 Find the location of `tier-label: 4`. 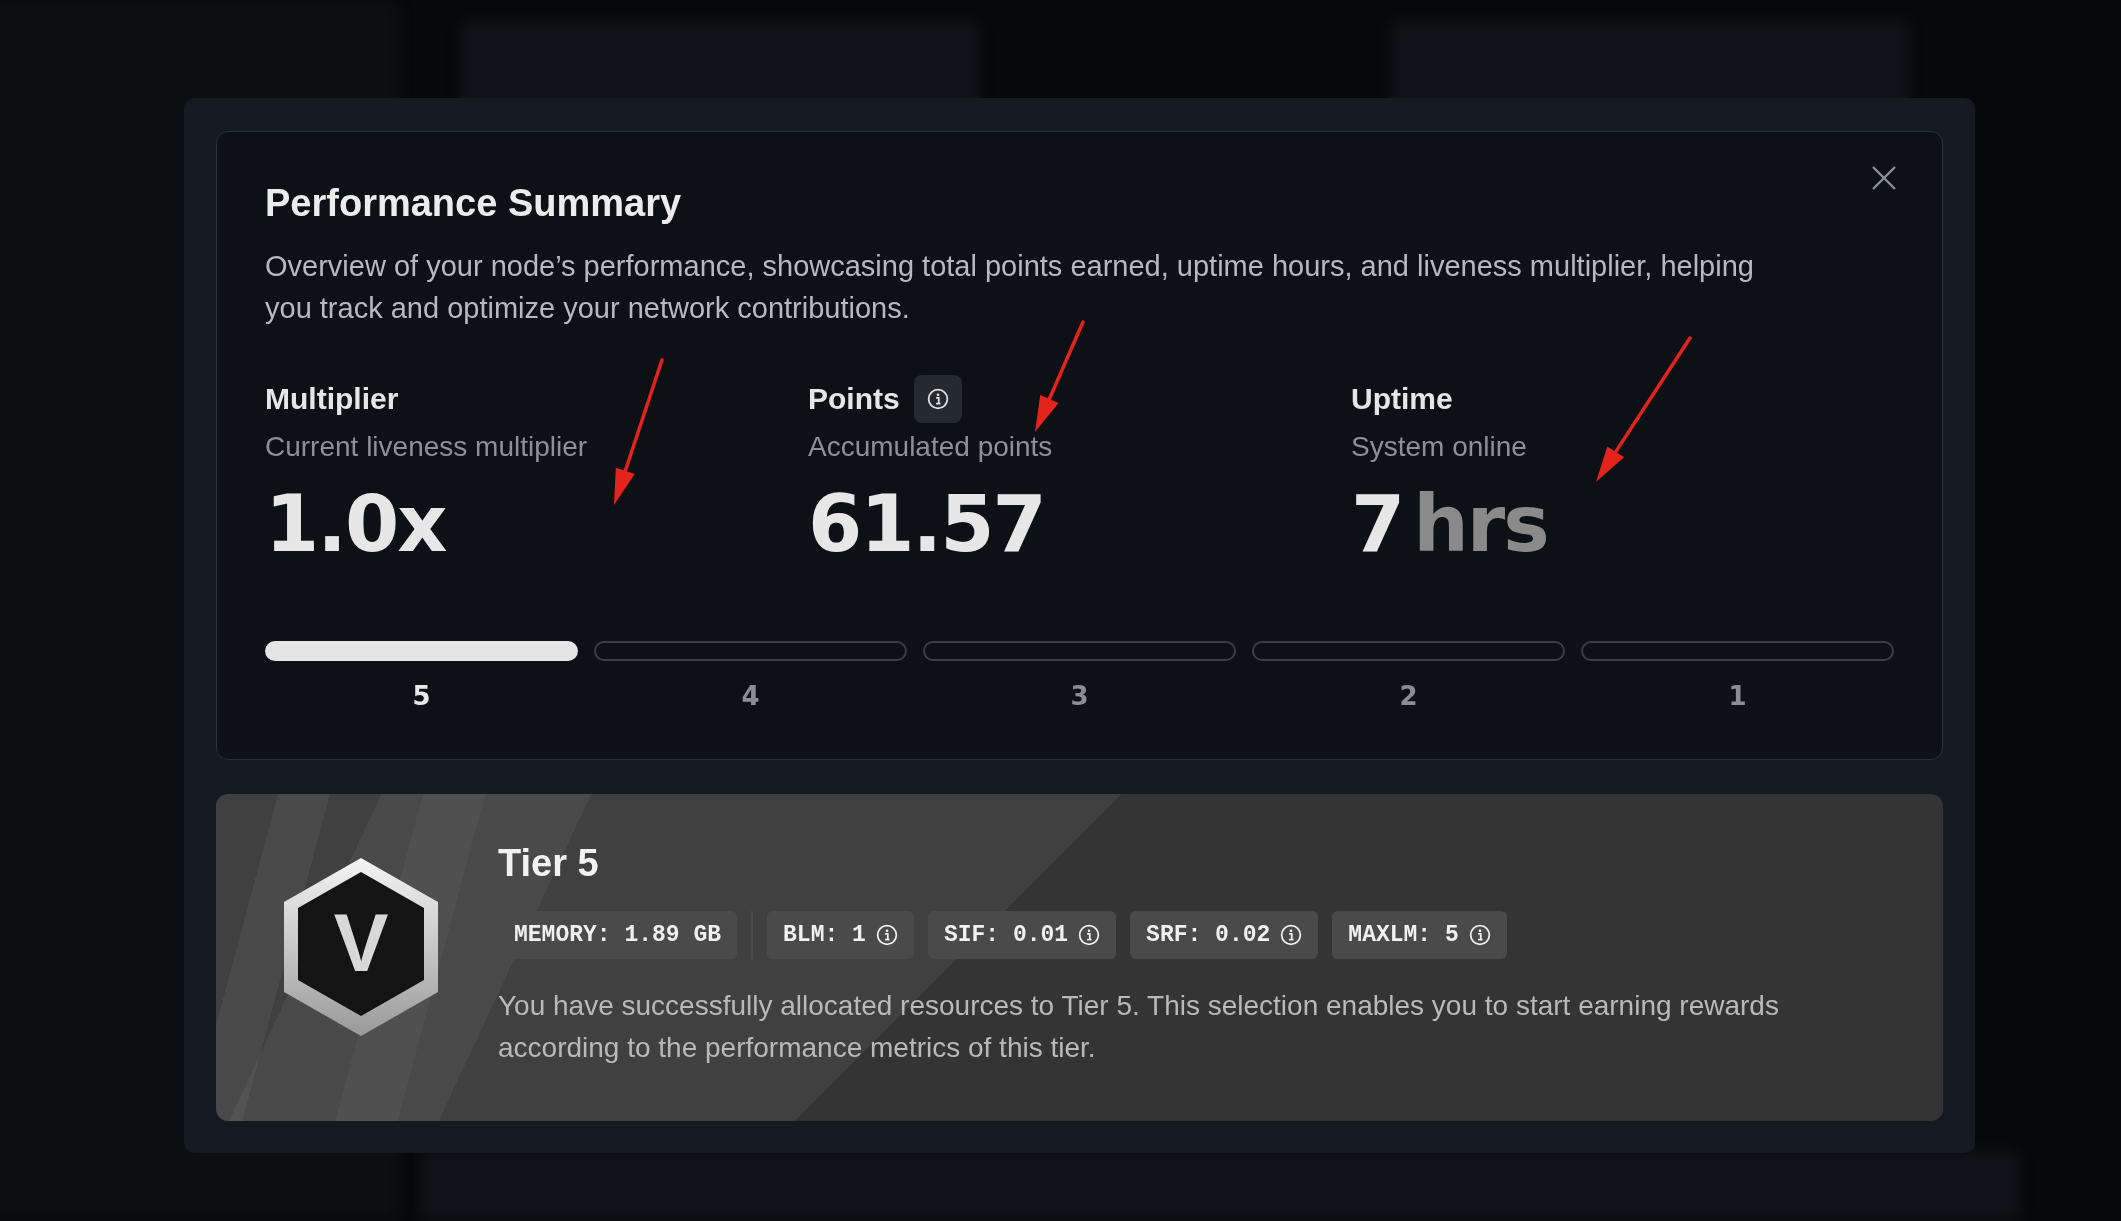

tier-label: 4 is located at coordinates (750, 696).